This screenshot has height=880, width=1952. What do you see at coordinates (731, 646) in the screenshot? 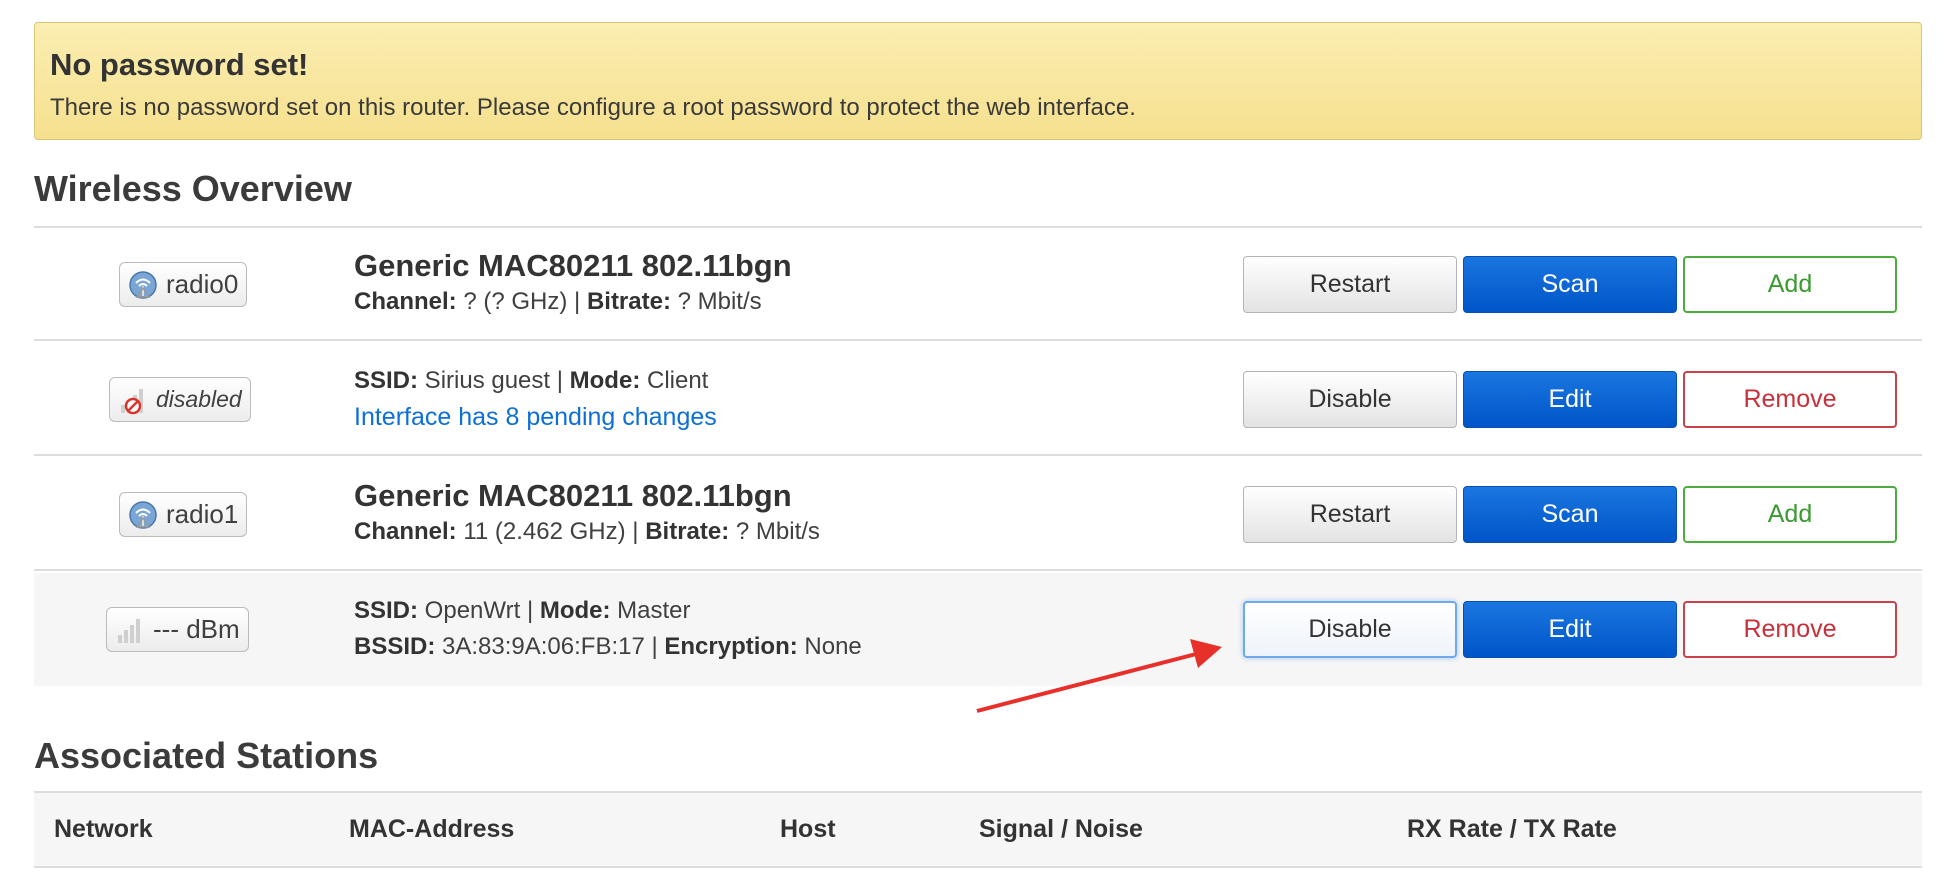
I see `encryption-key: Encryption:` at bounding box center [731, 646].